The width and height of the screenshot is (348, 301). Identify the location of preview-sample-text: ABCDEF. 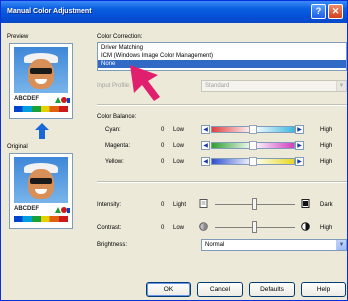
(26, 99).